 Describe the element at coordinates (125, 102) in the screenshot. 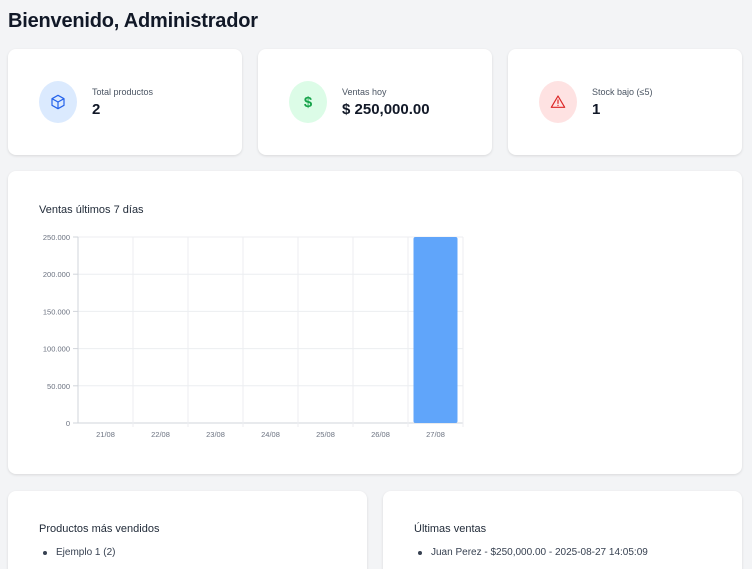

I see `stat-card-total-products: Total productos 2` at that location.